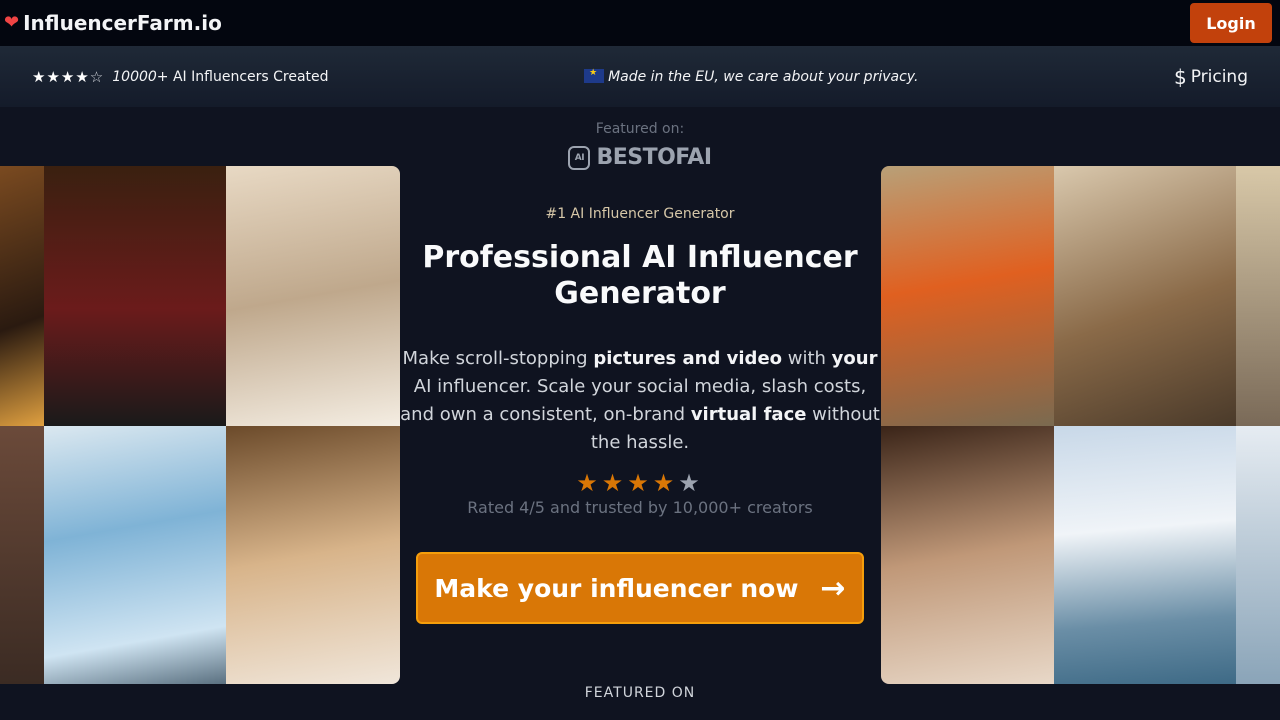  Describe the element at coordinates (1180, 76) in the screenshot. I see `dollar-icon: $` at that location.